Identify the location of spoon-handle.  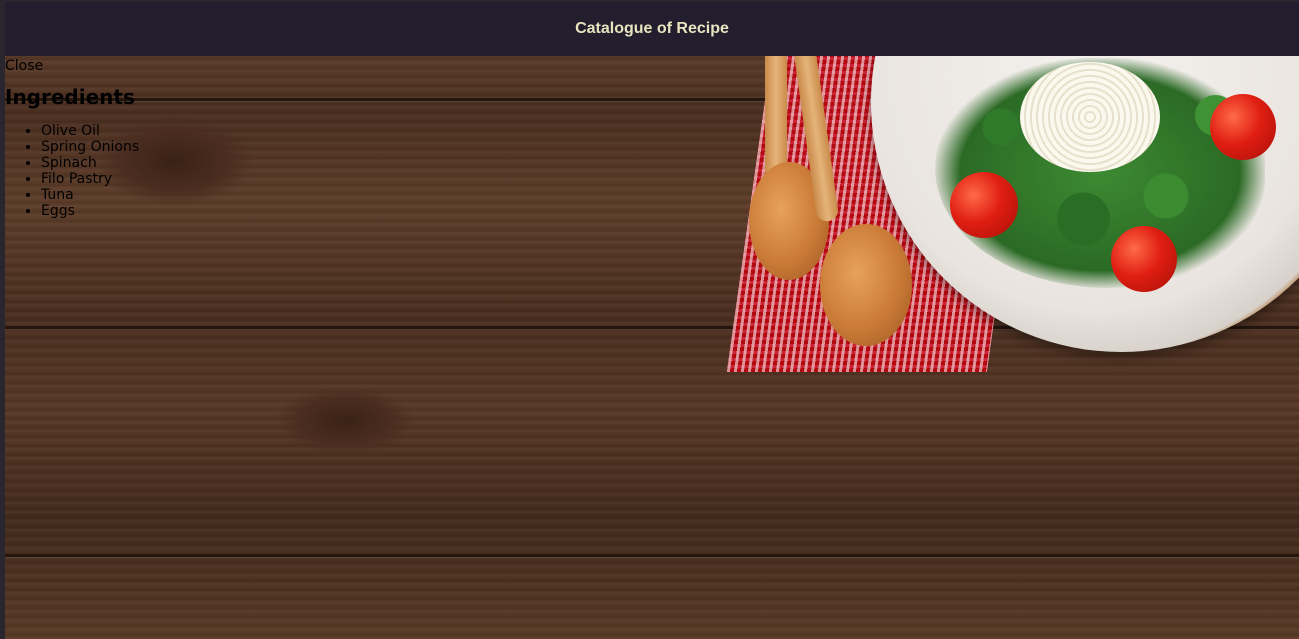
(776, 112).